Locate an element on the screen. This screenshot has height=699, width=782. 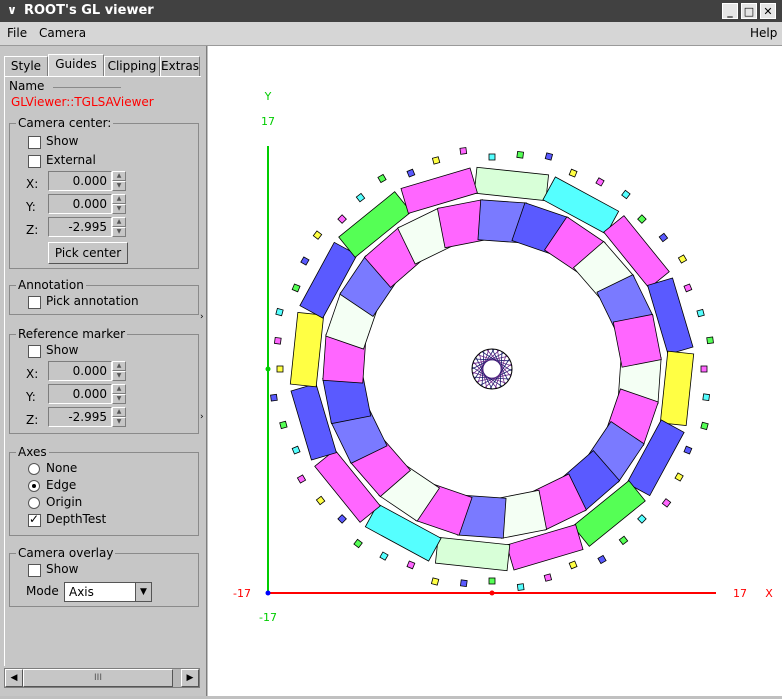
camera-center-show-checkbox is located at coordinates (34, 142).